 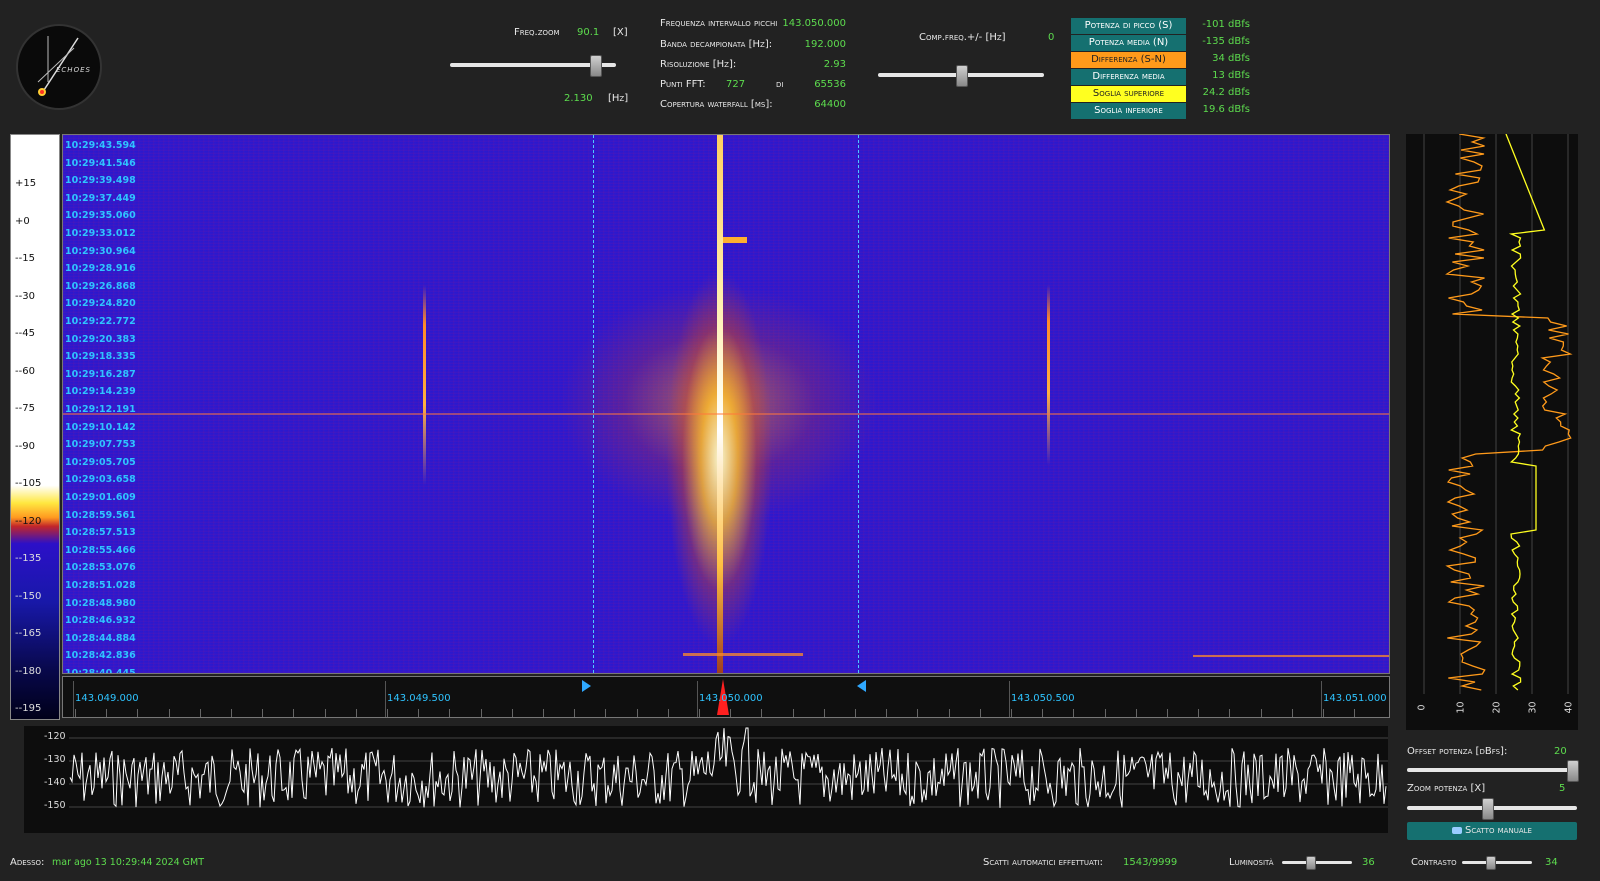 What do you see at coordinates (1573, 771) in the screenshot?
I see `offset-slider-handle` at bounding box center [1573, 771].